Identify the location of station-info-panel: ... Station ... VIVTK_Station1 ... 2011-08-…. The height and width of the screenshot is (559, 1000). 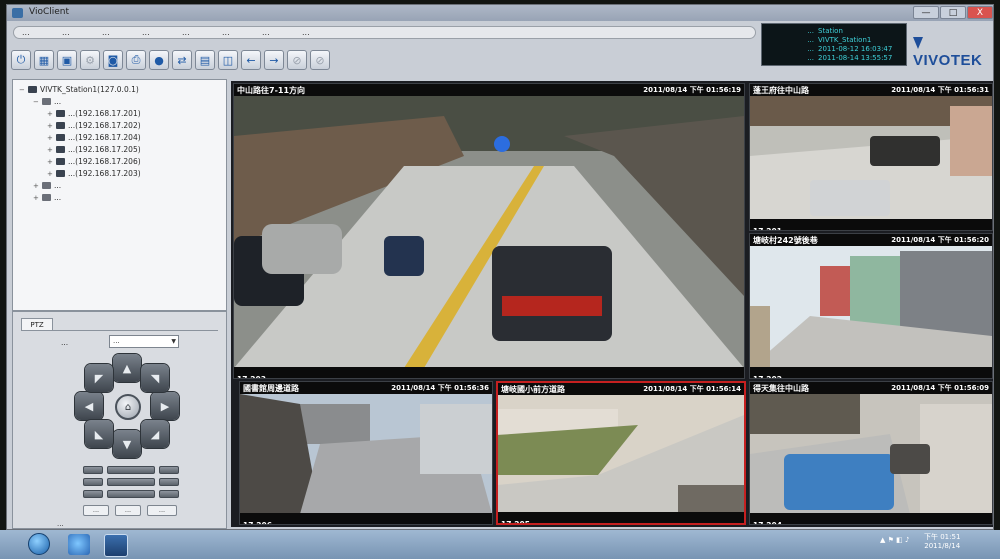
(834, 44).